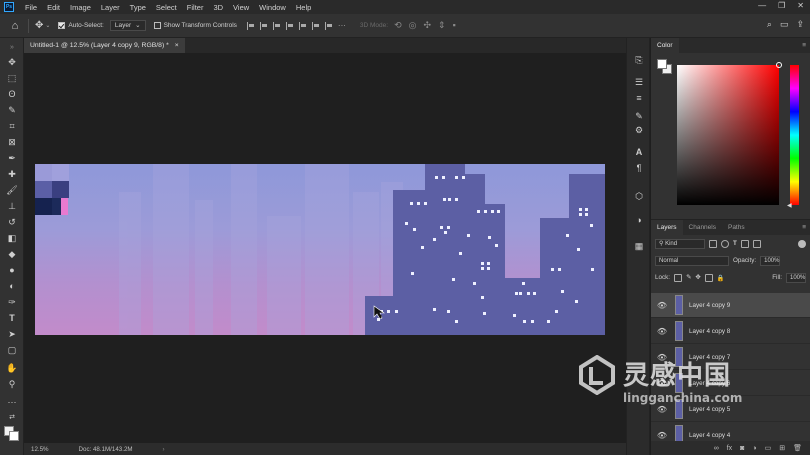 The image size is (810, 455). I want to click on foreground-color-swatch, so click(662, 64).